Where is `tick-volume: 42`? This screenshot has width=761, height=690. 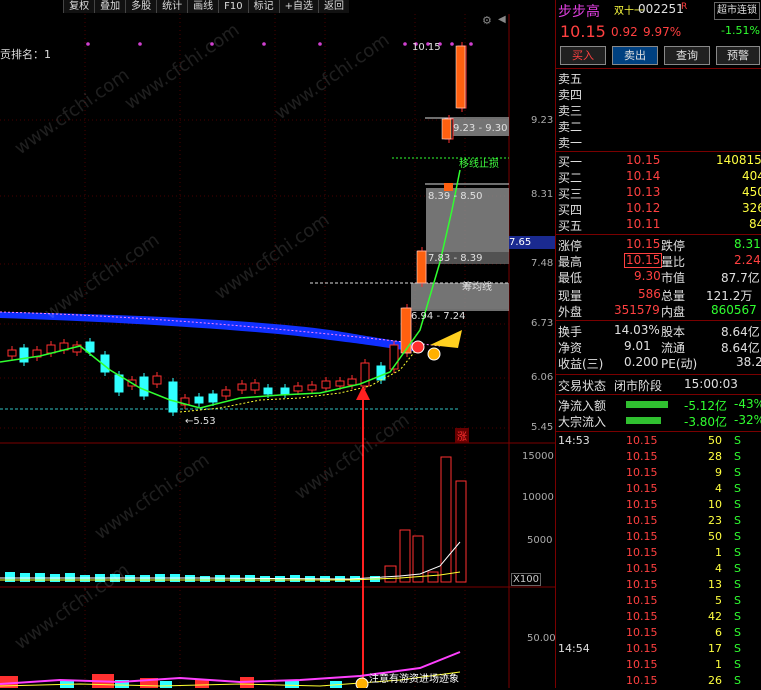 tick-volume: 42 is located at coordinates (715, 616).